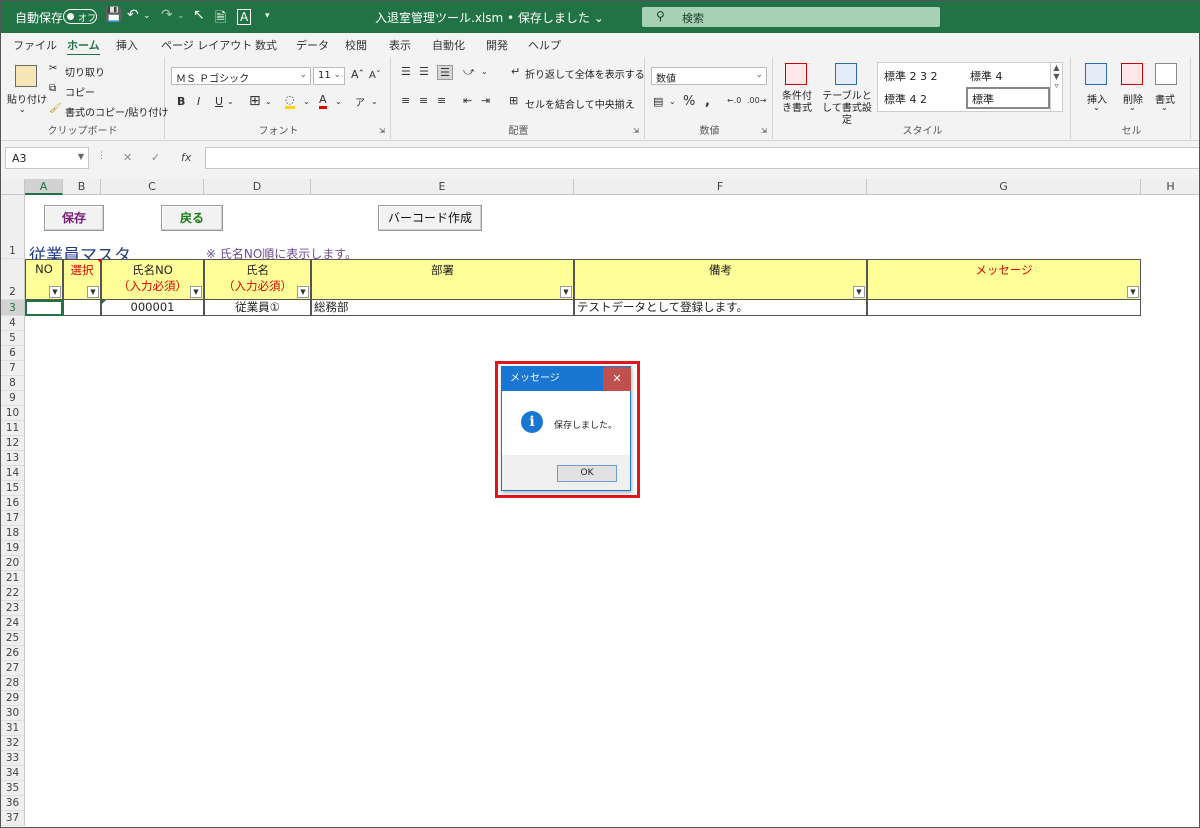 Image resolution: width=1200 pixels, height=828 pixels. Describe the element at coordinates (13, 623) in the screenshot. I see `row-header: 24` at that location.